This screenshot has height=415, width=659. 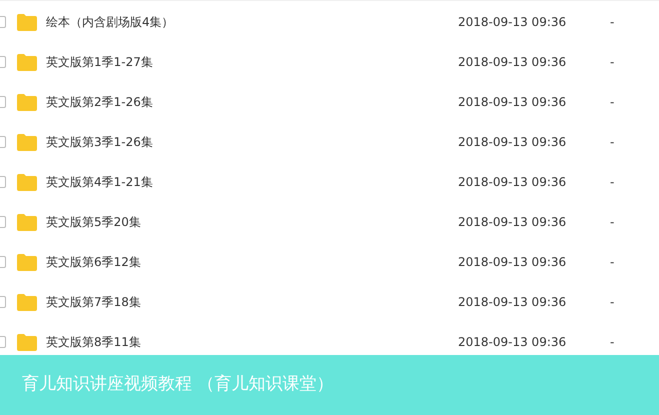 What do you see at coordinates (246, 22) in the screenshot?
I see `file-name: 绘本（内含剧场版4集）` at bounding box center [246, 22].